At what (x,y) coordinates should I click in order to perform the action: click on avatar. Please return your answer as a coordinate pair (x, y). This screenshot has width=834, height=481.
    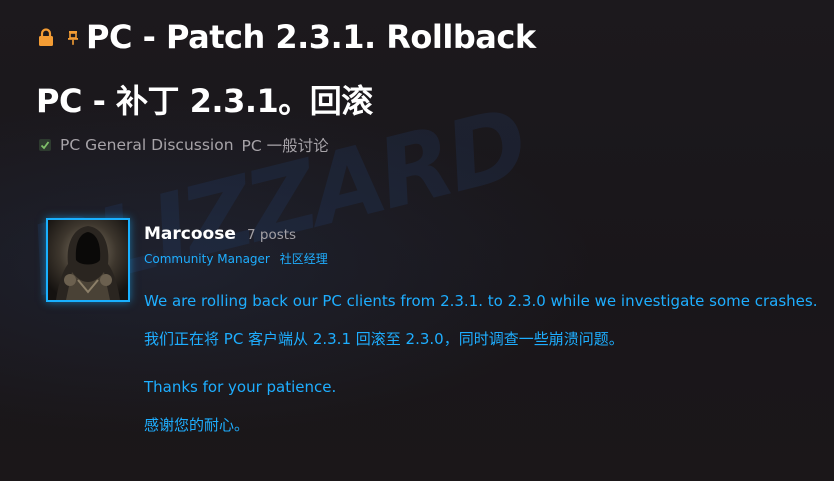
    Looking at the image, I should click on (88, 260).